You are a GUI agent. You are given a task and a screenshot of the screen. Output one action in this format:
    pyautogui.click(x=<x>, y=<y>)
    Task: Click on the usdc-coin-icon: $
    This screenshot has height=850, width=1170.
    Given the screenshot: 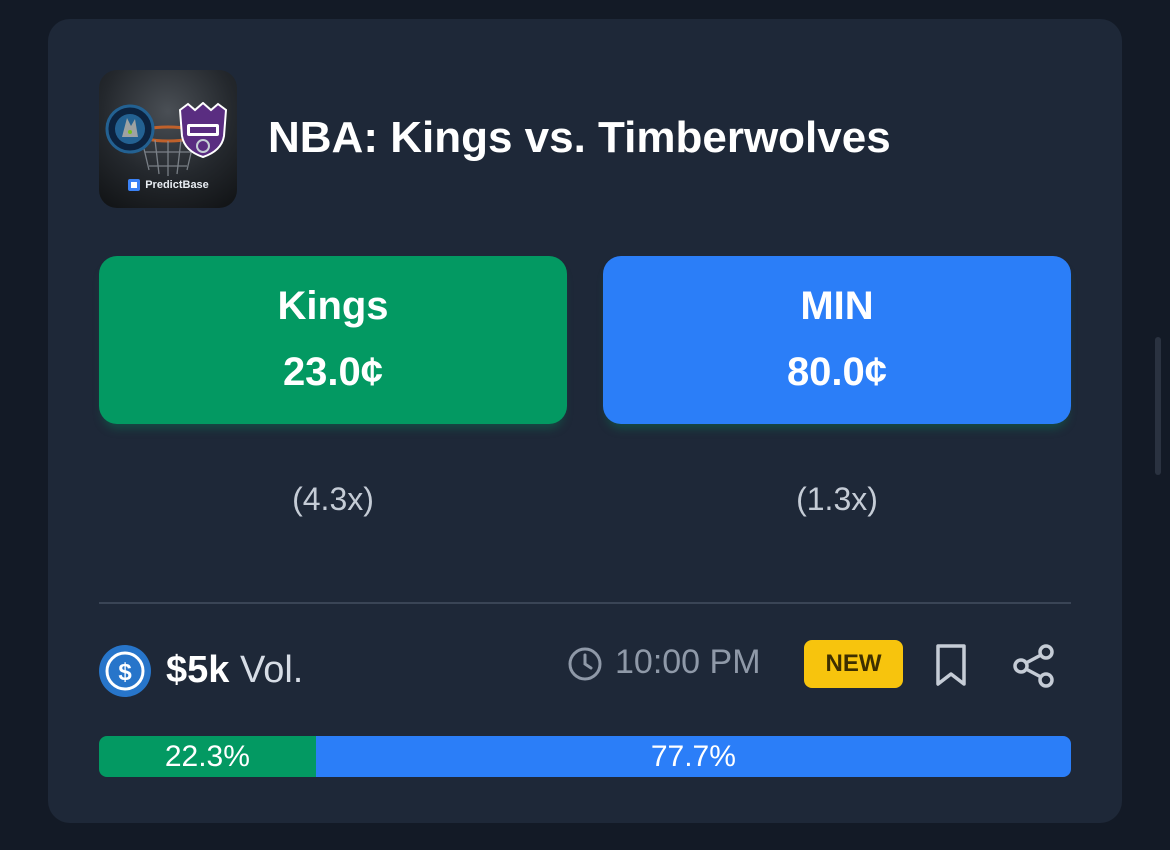 What is the action you would take?
    pyautogui.click(x=125, y=671)
    